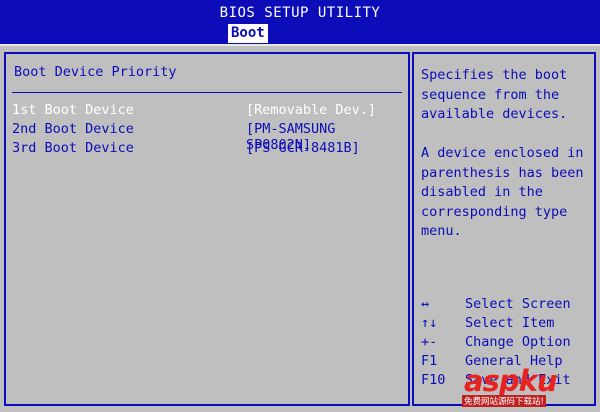 This screenshot has width=600, height=412. Describe the element at coordinates (311, 110) in the screenshot. I see `boot-device-value: [Removable Dev.]` at that location.